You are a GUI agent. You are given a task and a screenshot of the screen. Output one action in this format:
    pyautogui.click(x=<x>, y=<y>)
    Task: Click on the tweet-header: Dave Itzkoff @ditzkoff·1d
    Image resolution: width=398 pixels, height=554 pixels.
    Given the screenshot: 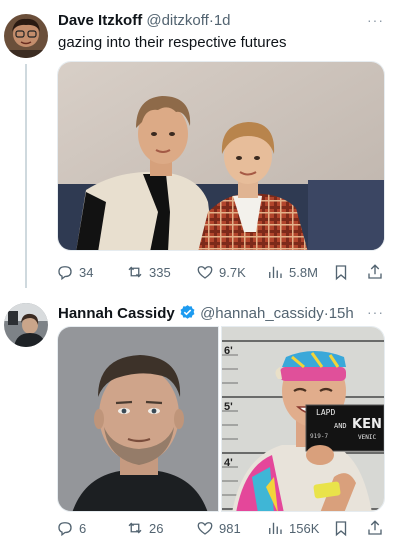 What is the action you would take?
    pyautogui.click(x=144, y=21)
    